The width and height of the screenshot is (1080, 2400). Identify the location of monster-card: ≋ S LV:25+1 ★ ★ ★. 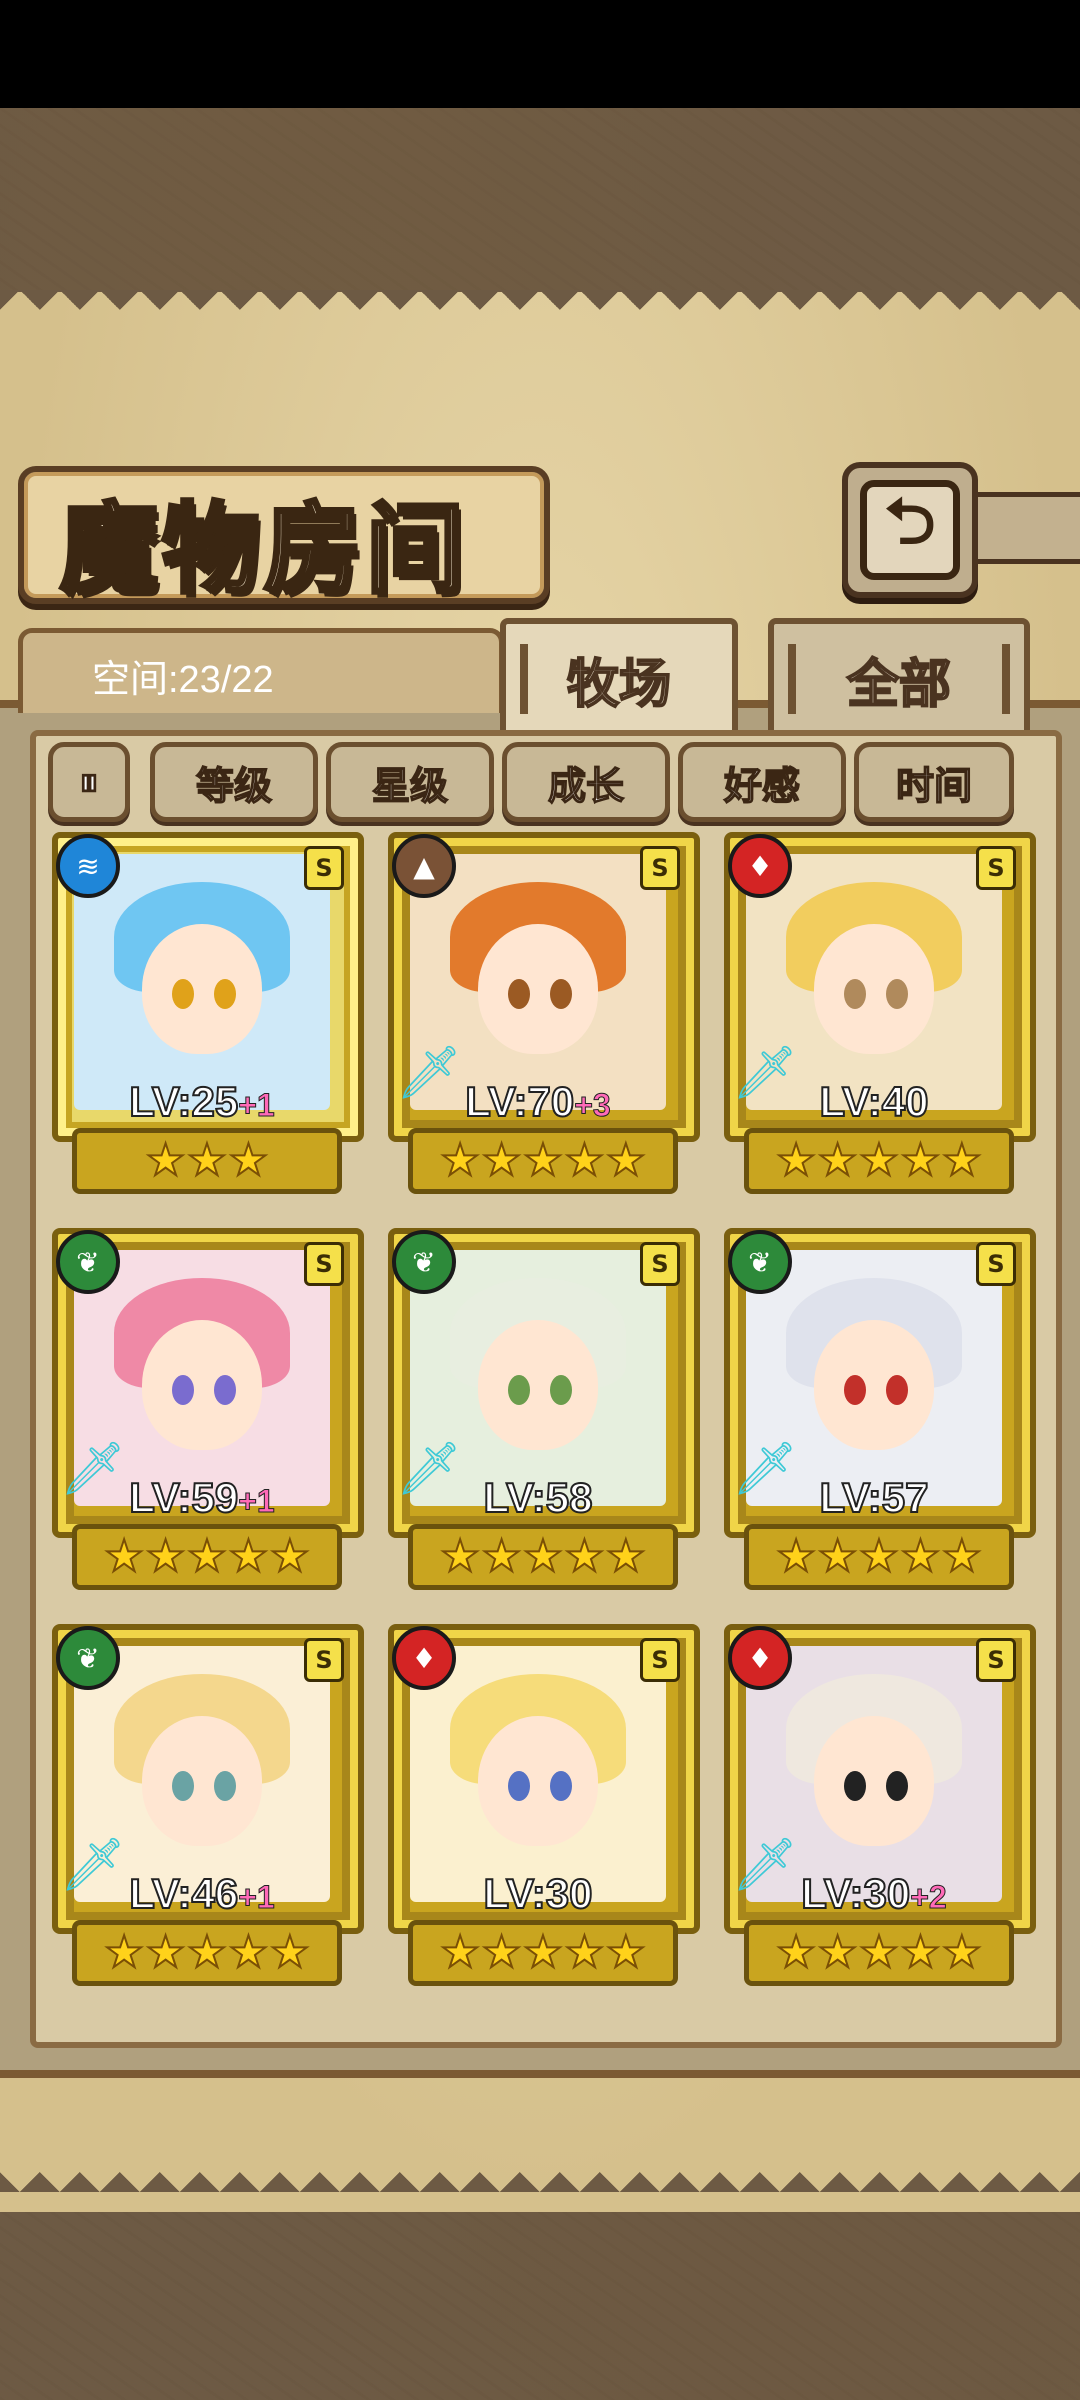
(208, 1013).